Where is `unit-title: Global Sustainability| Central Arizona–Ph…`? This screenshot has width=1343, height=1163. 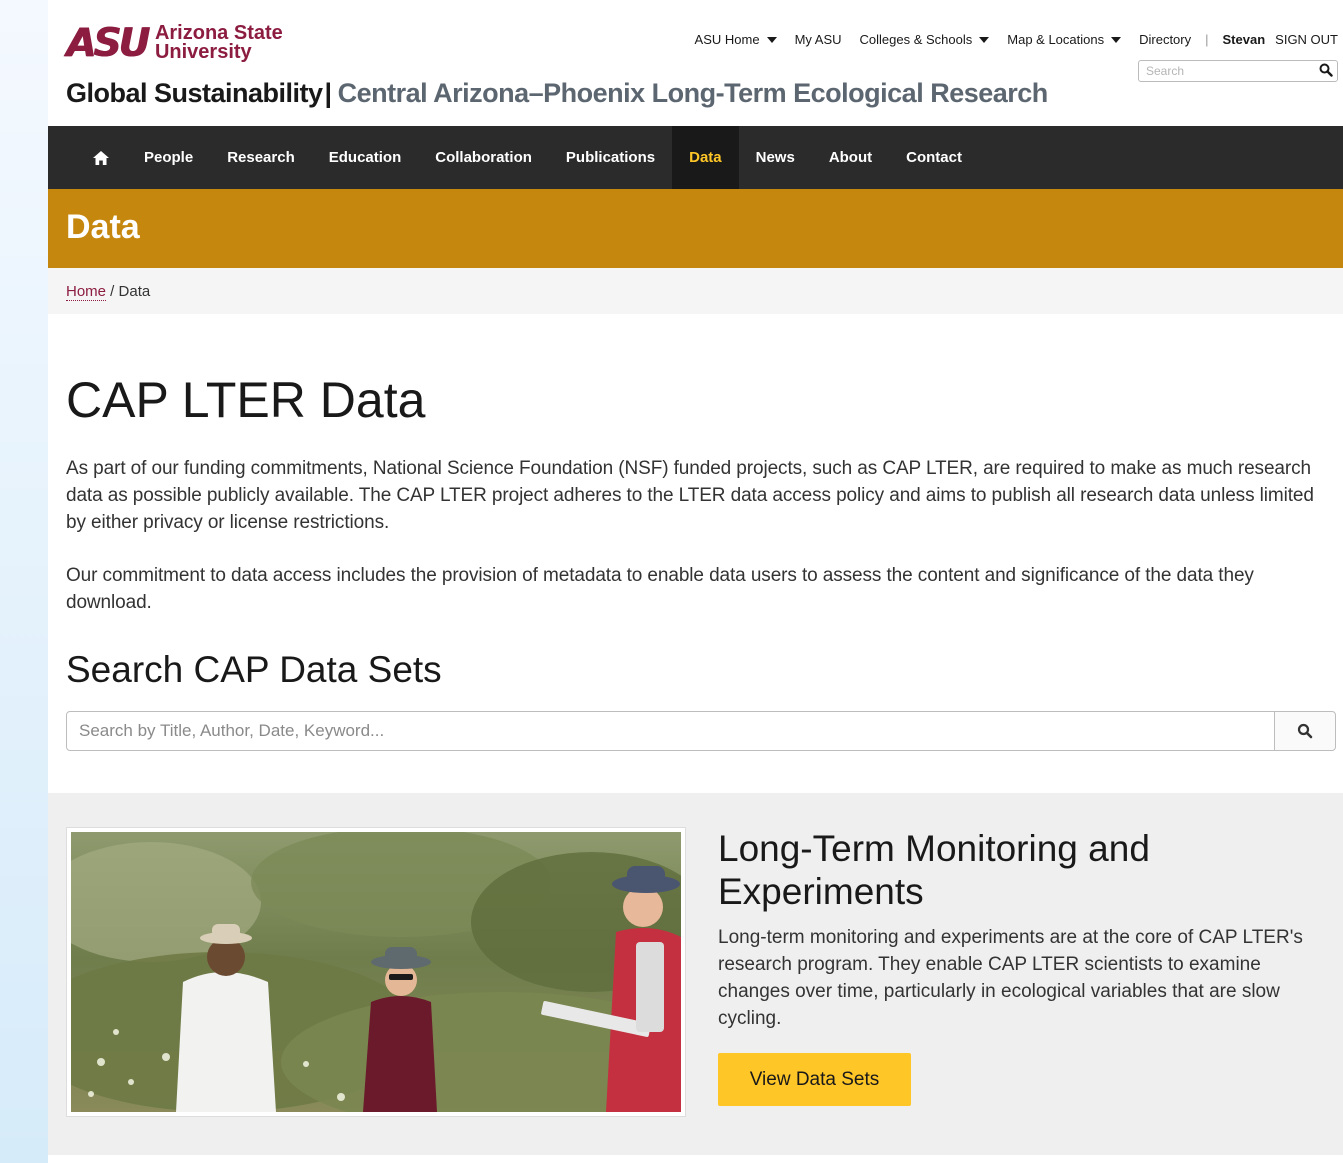
unit-title: Global Sustainability| Central Arizona–Ph… is located at coordinates (557, 93).